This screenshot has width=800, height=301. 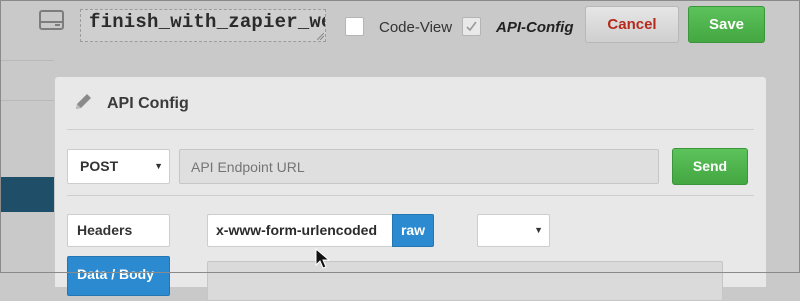 What do you see at coordinates (535, 27) in the screenshot?
I see `api-config-label: API-Config` at bounding box center [535, 27].